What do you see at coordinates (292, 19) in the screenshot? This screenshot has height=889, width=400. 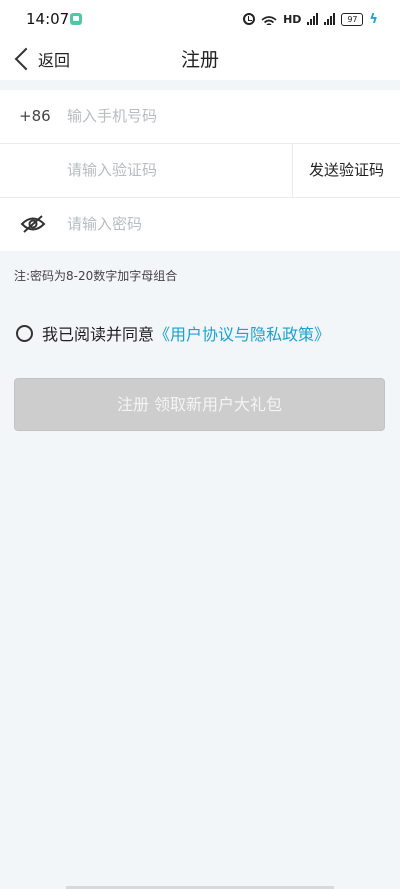 I see `network-label: HD` at bounding box center [292, 19].